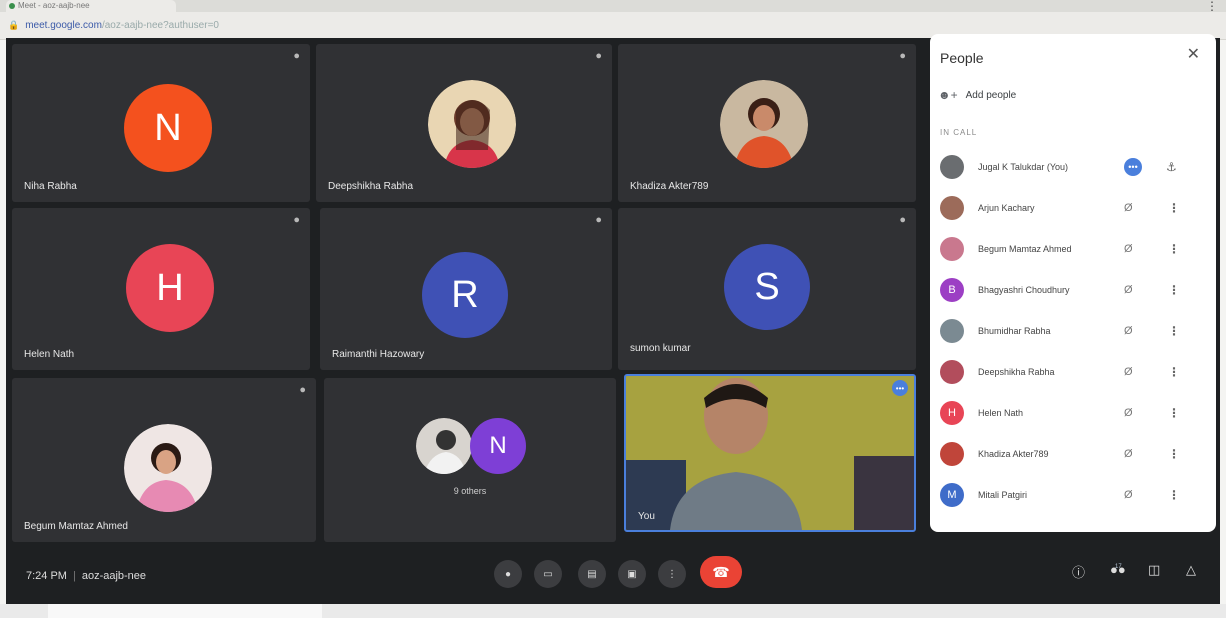 This screenshot has height=618, width=1226. What do you see at coordinates (86, 576) in the screenshot?
I see `meeting-info: 7:24 PM | aoz-aajb-nee` at bounding box center [86, 576].